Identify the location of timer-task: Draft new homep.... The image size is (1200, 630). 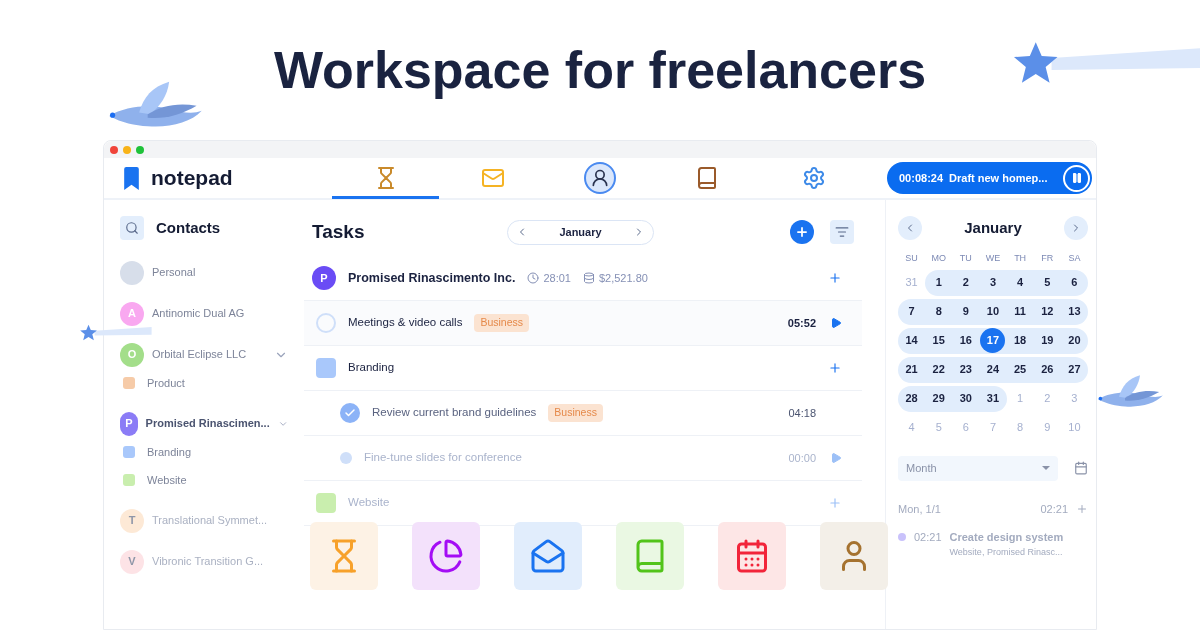
(998, 178).